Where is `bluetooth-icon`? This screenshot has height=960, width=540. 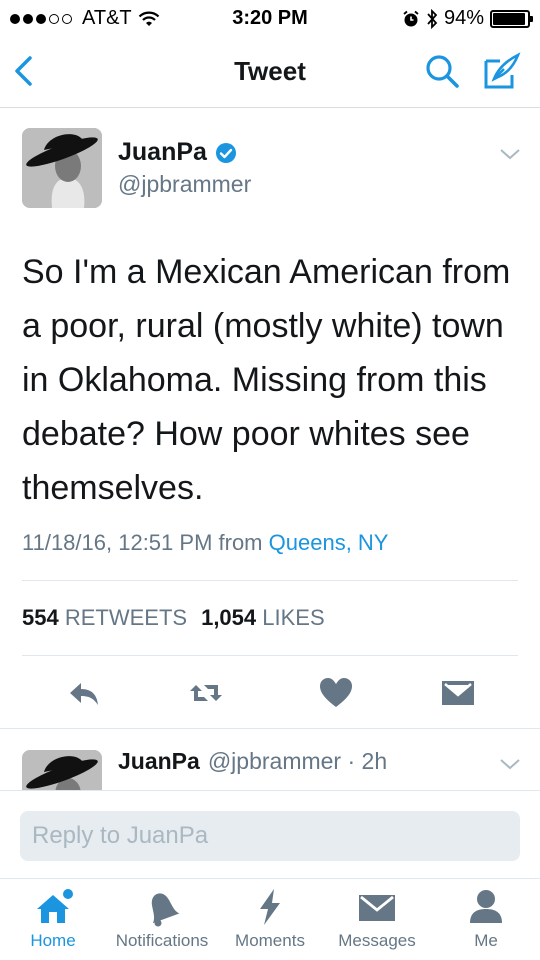 bluetooth-icon is located at coordinates (432, 18).